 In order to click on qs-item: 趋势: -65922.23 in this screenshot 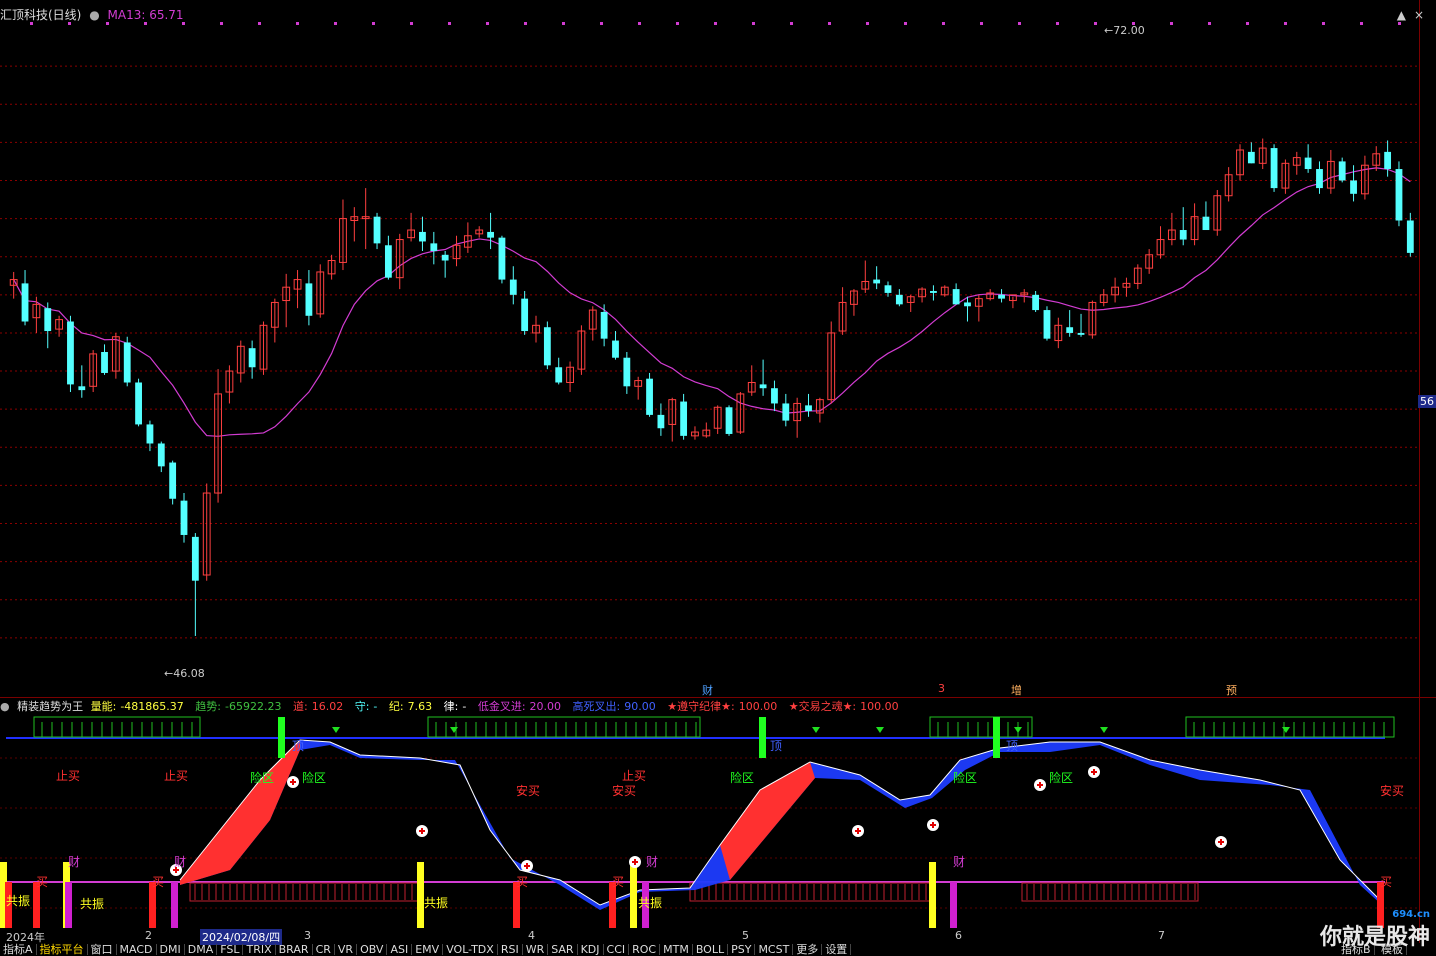, I will do `click(240, 706)`.